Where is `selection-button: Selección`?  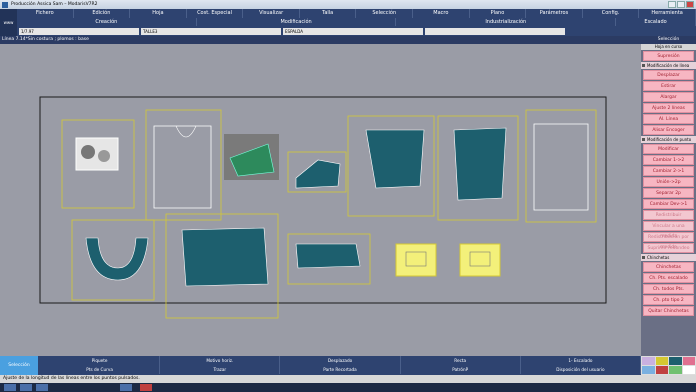 selection-button: Selección is located at coordinates (19, 365).